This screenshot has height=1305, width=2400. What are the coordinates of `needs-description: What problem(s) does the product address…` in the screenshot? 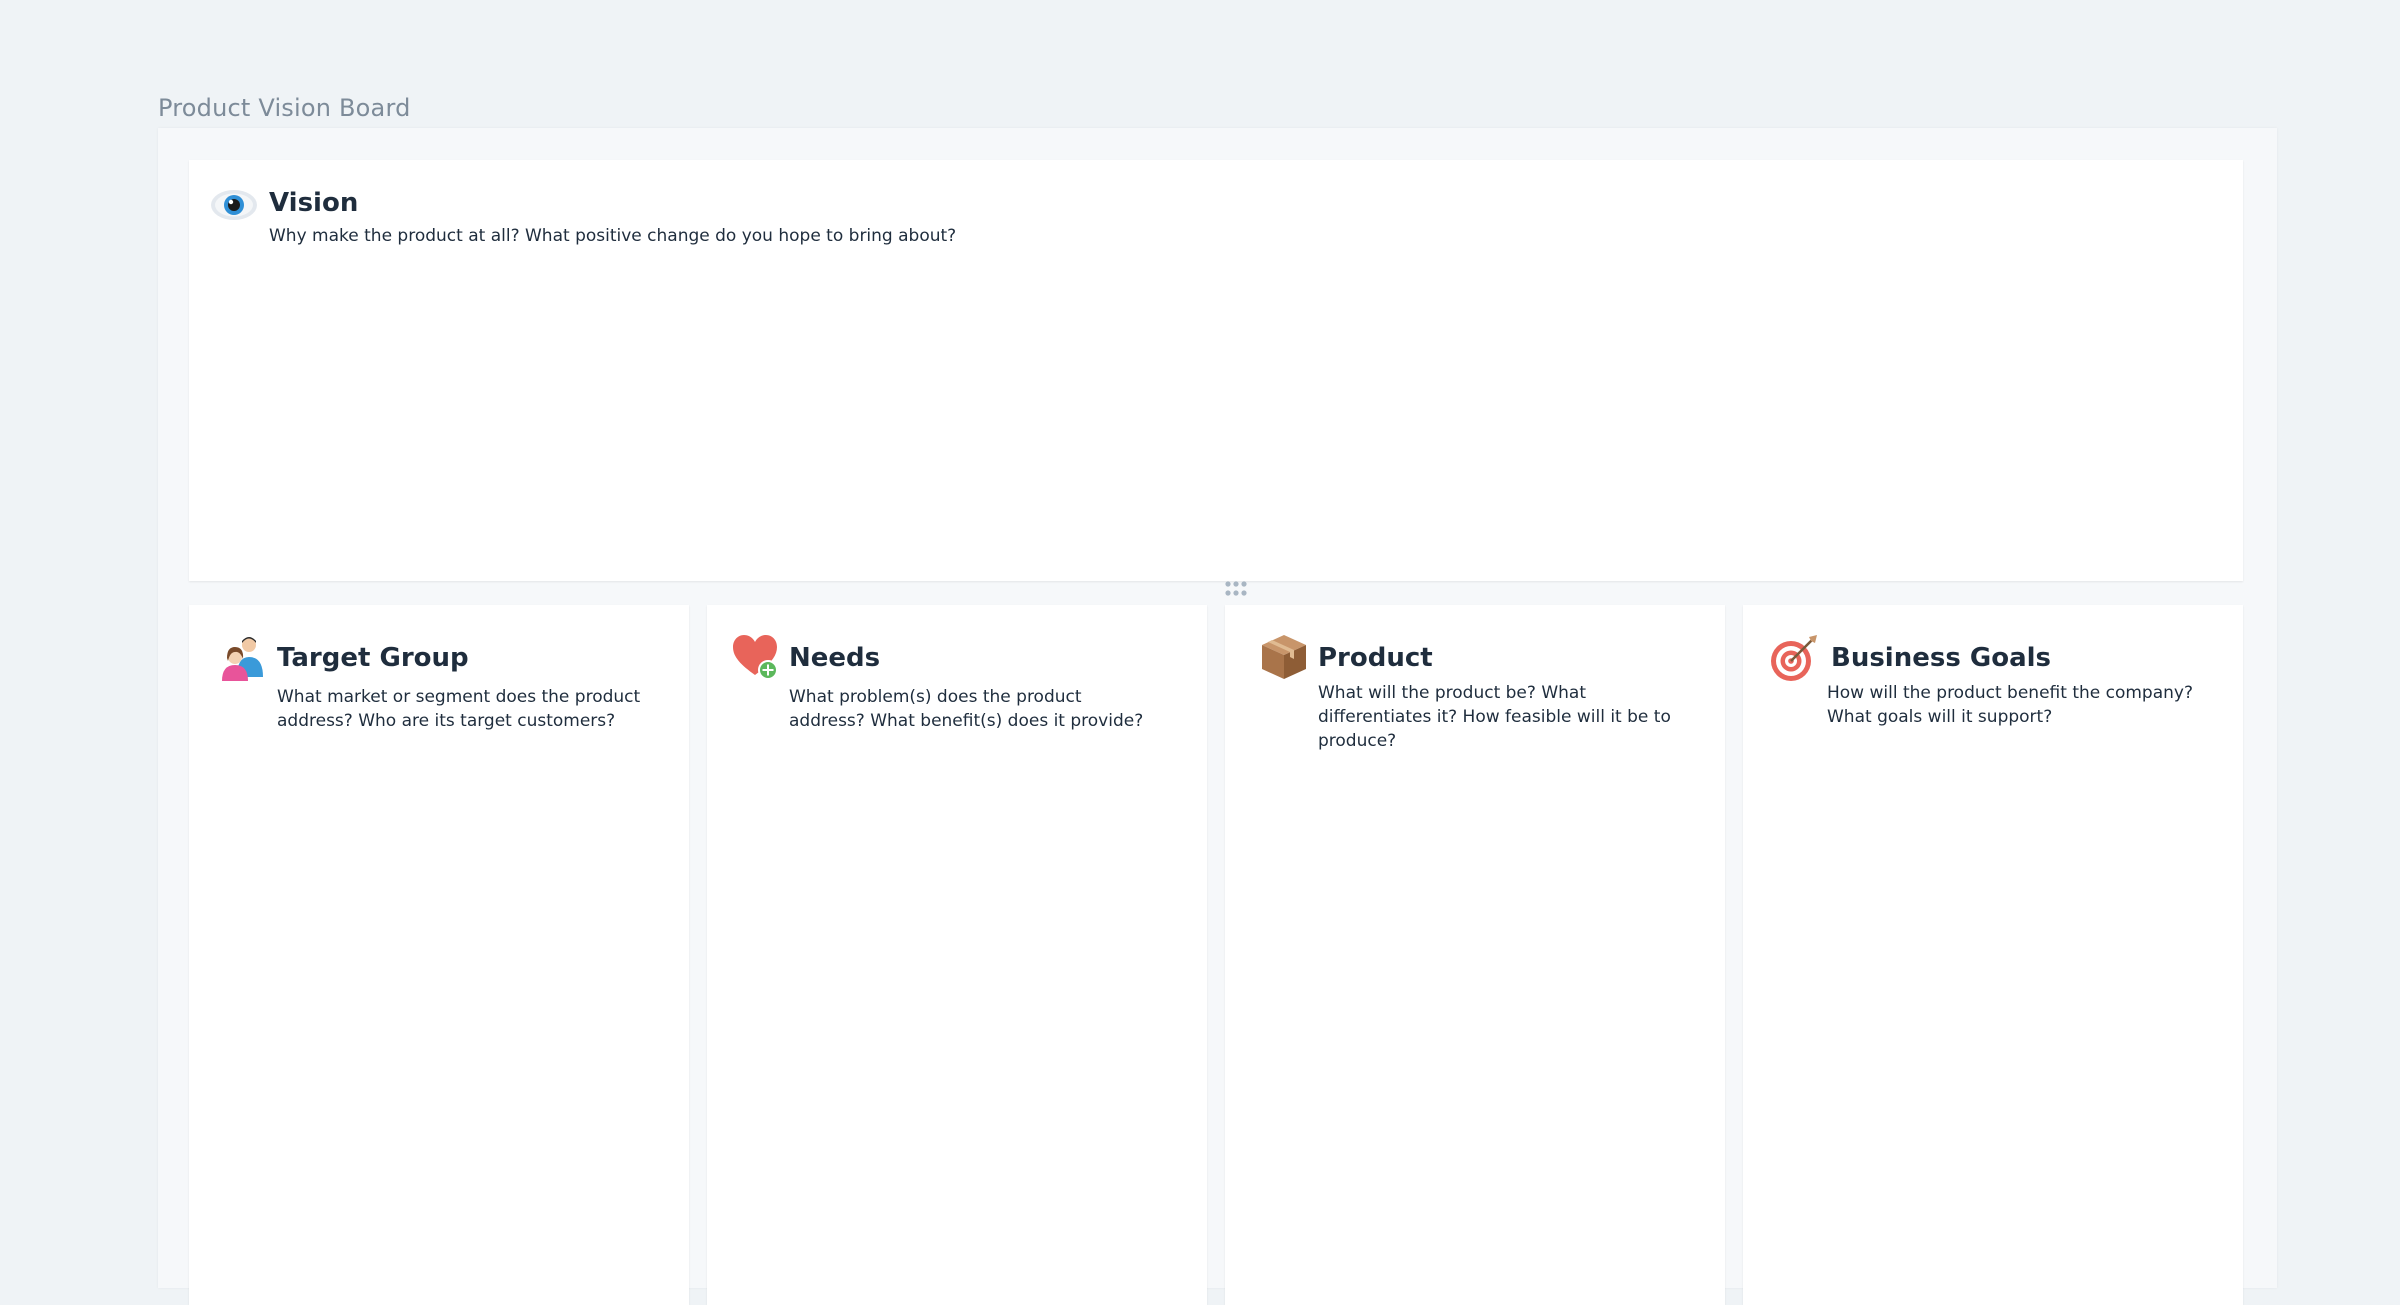 It's located at (966, 709).